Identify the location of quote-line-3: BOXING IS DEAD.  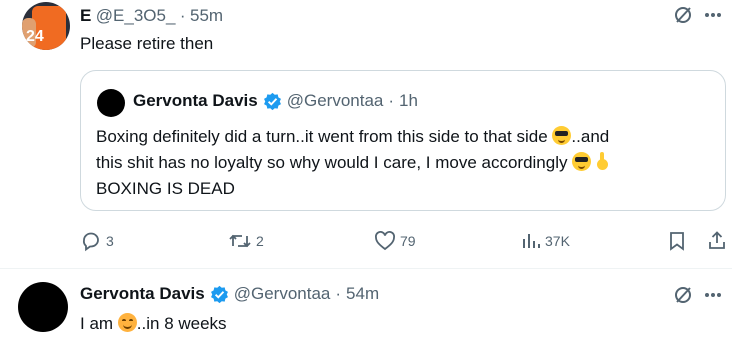
(165, 188).